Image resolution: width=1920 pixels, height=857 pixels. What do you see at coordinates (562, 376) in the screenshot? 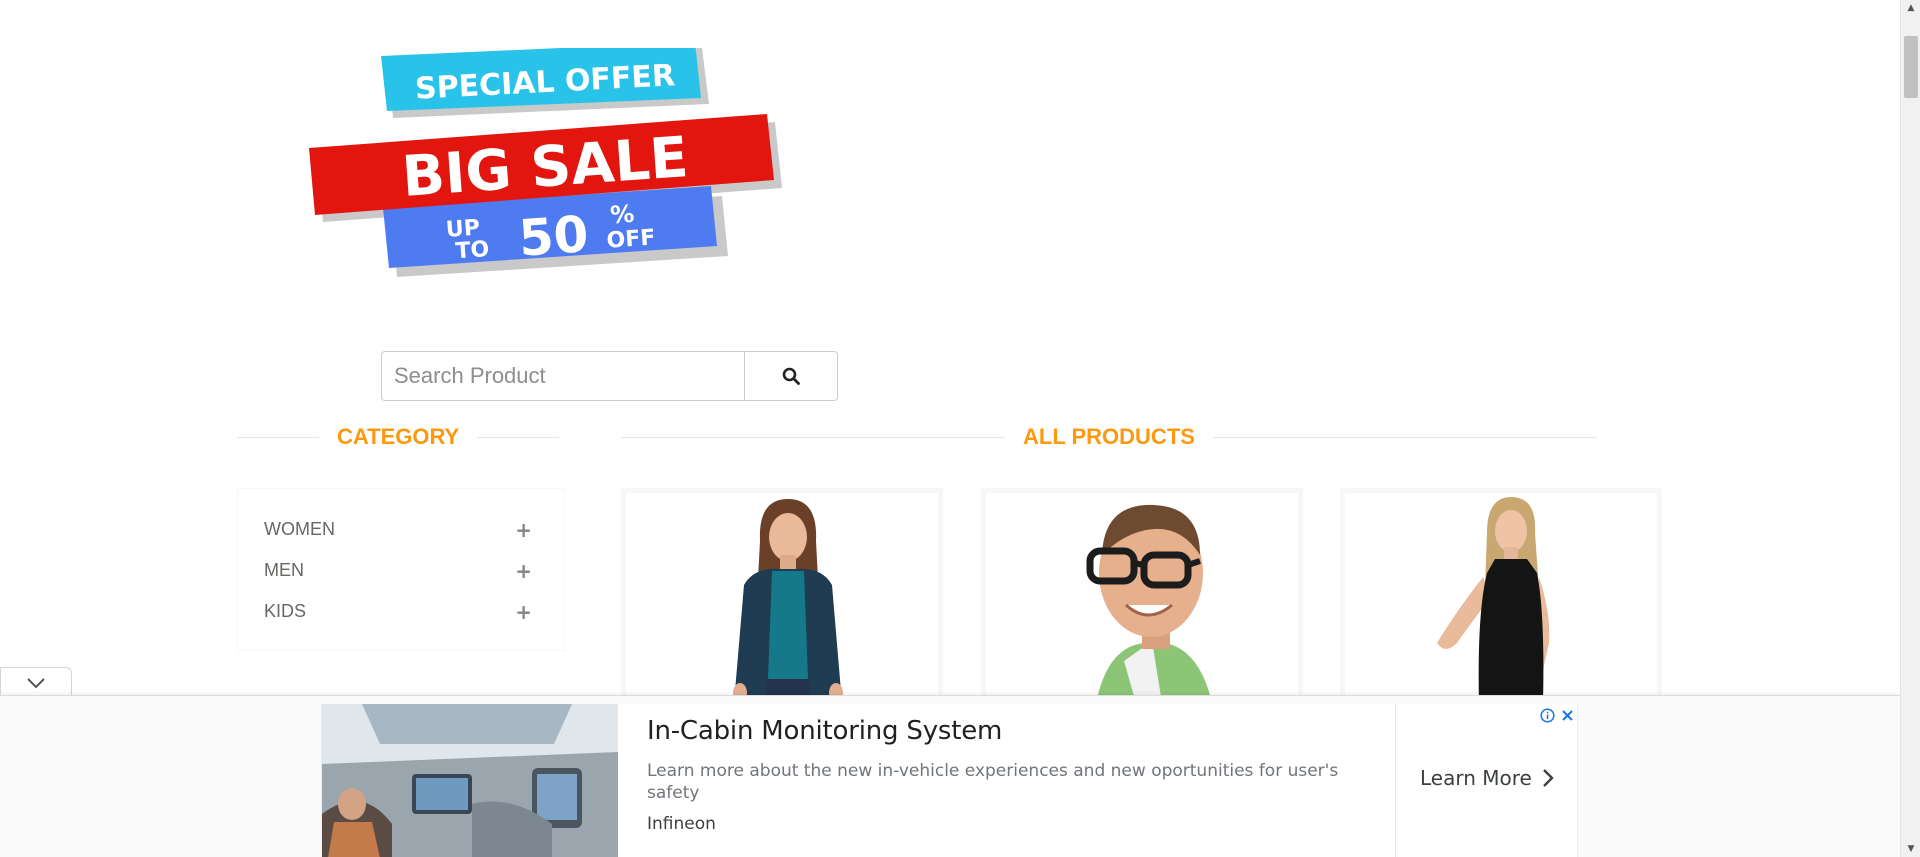
I see `search-input` at bounding box center [562, 376].